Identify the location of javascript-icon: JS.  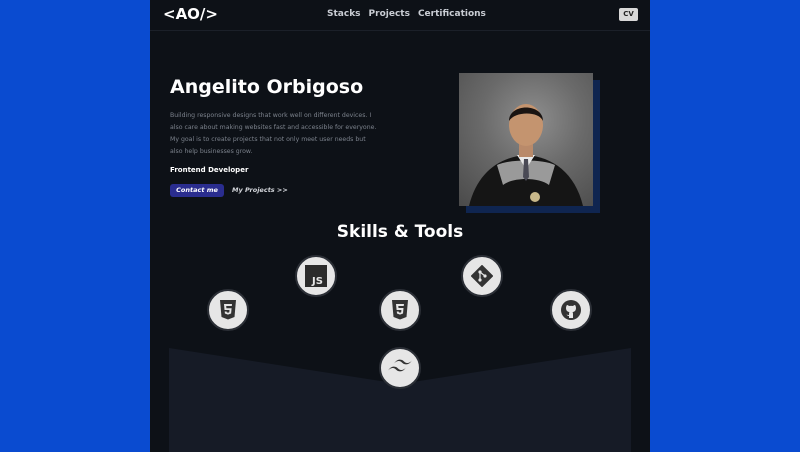
(316, 276).